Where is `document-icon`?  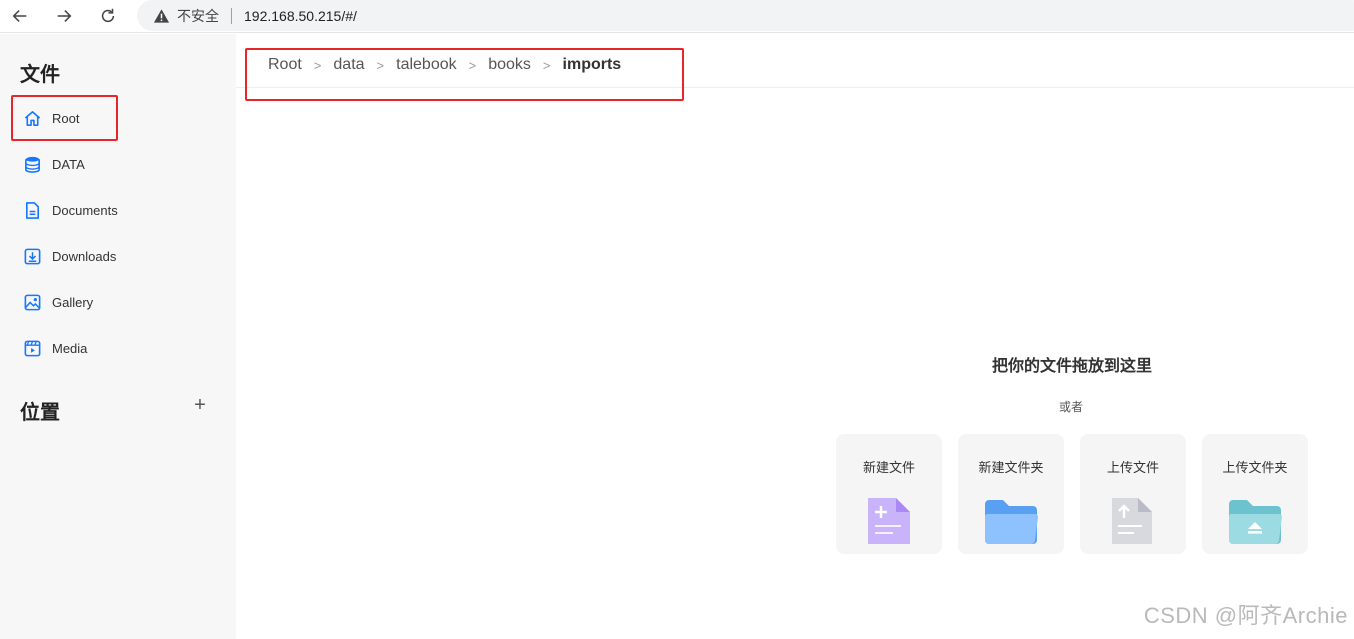
document-icon is located at coordinates (32, 210).